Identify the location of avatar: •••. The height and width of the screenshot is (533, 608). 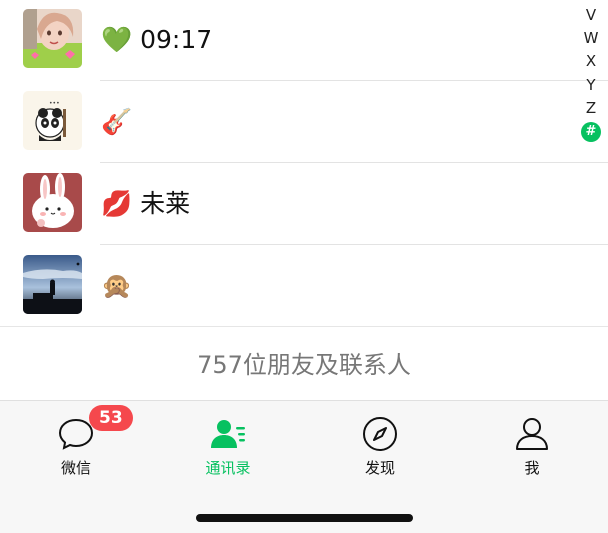
(52, 120).